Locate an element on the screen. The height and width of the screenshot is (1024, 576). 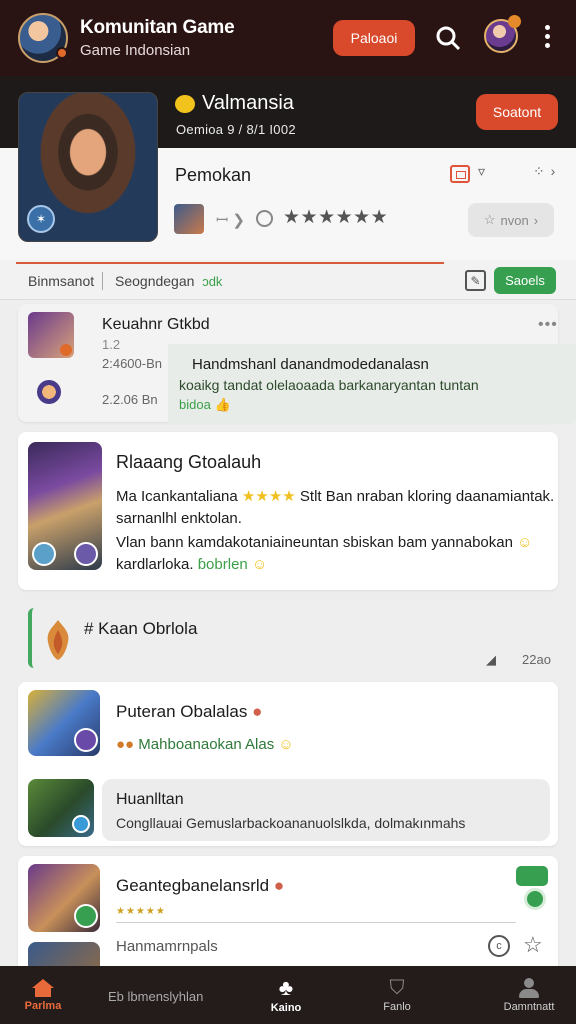
nav-club: ♣ Kaino is located at coordinates (286, 995).